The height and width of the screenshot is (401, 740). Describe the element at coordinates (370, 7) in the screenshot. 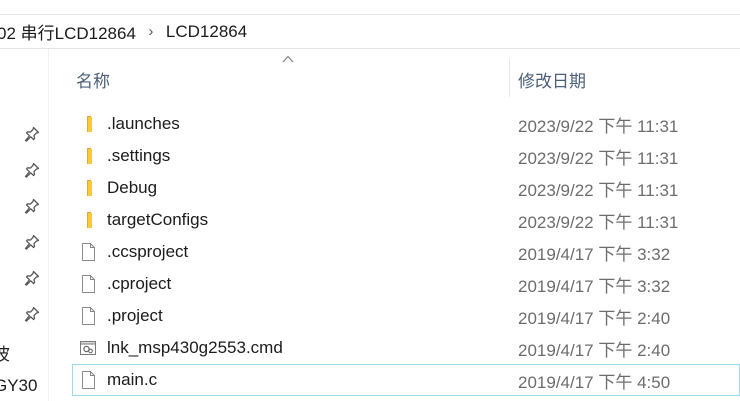

I see `toolbar-strip` at that location.